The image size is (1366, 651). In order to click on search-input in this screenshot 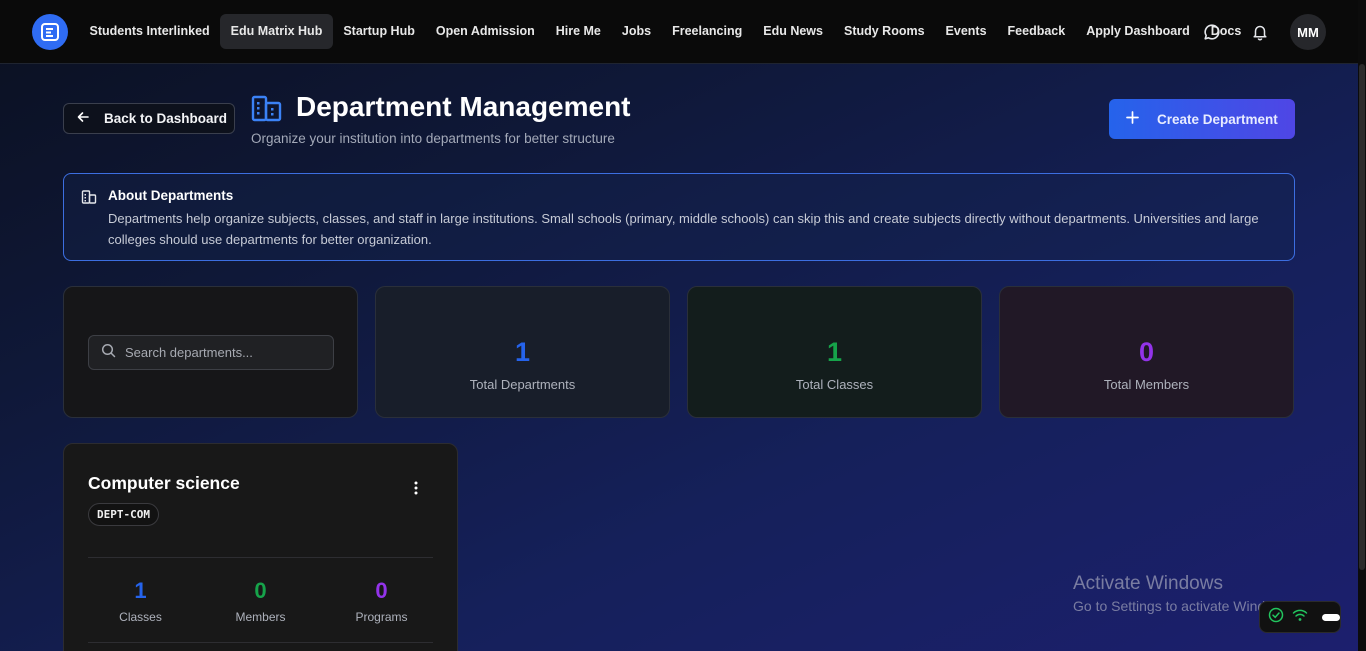, I will do `click(225, 352)`.